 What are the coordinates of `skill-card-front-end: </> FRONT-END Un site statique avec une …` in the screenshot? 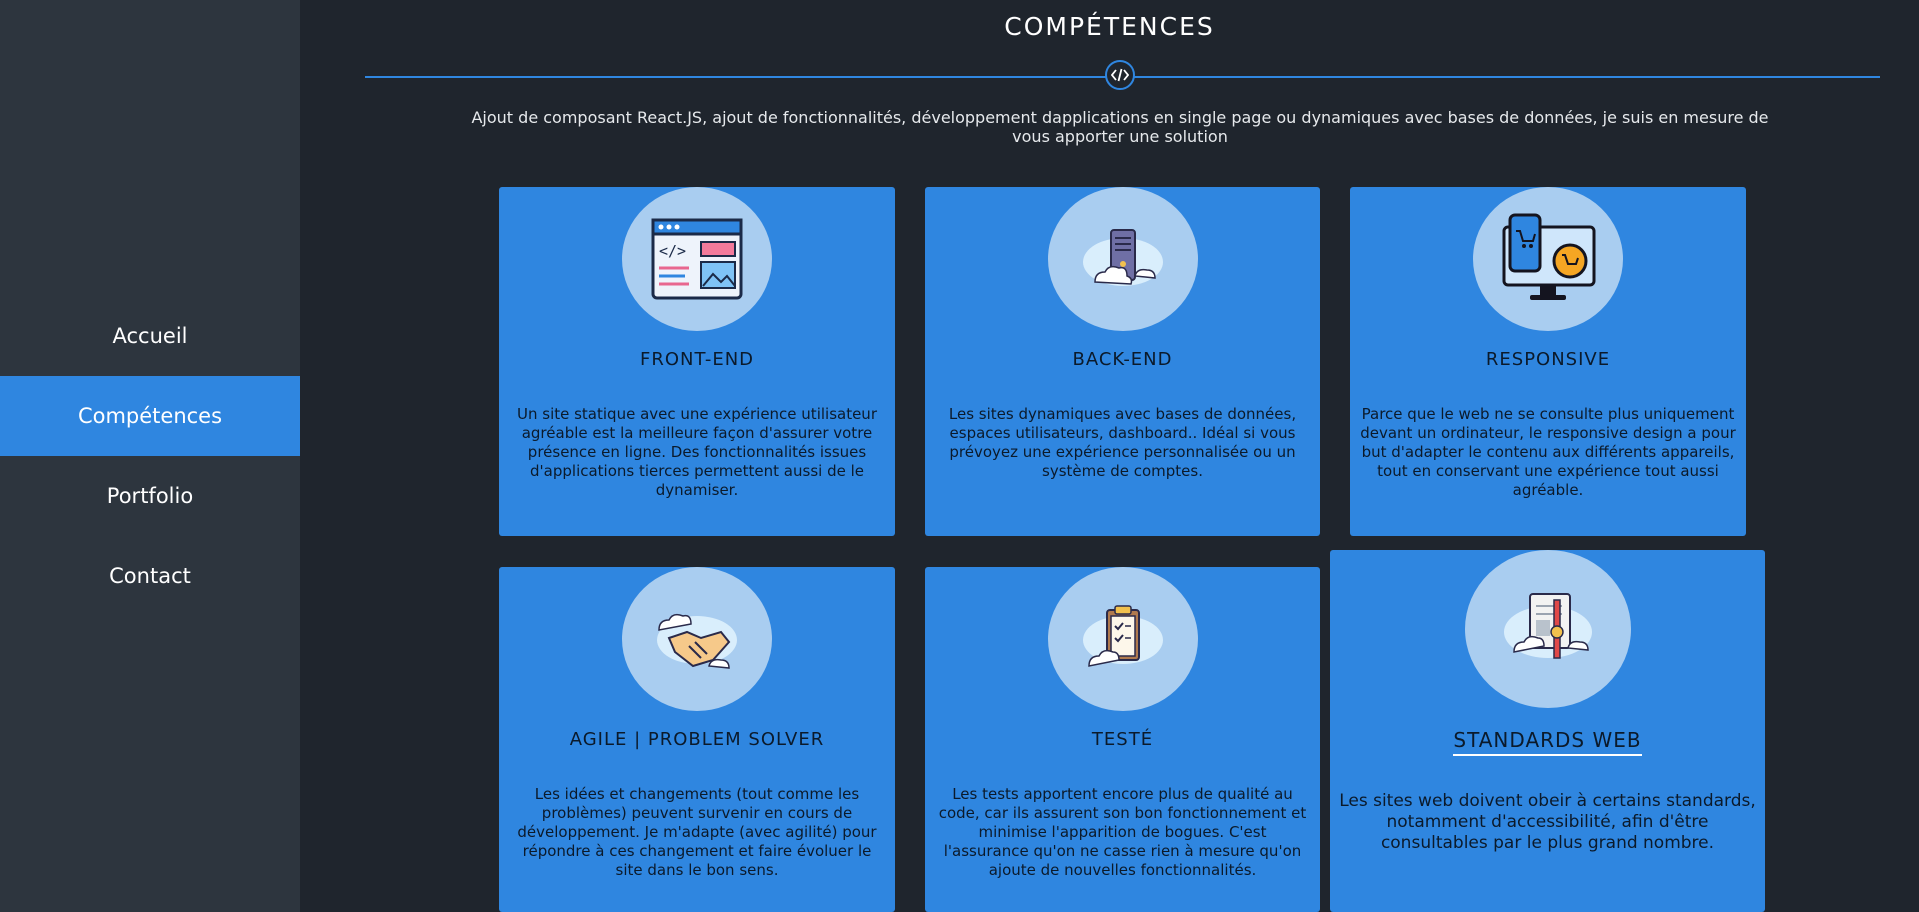 It's located at (697, 361).